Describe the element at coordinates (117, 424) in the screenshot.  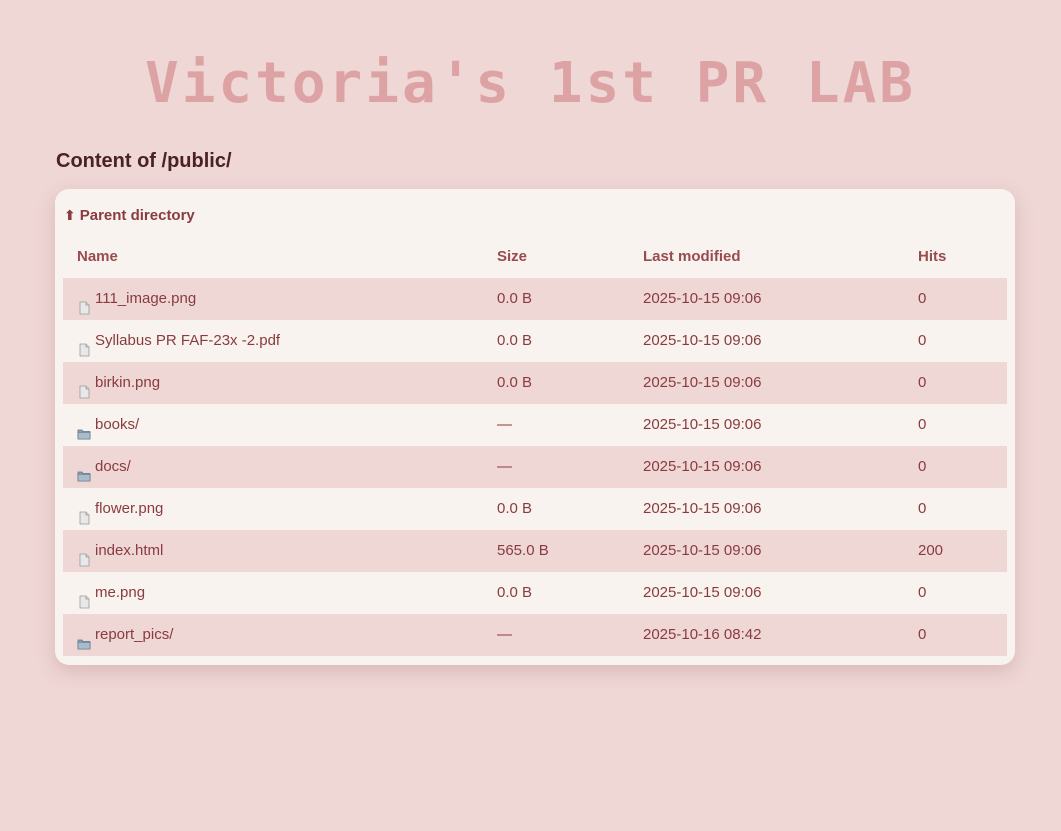
I see `file-name: books/` at that location.